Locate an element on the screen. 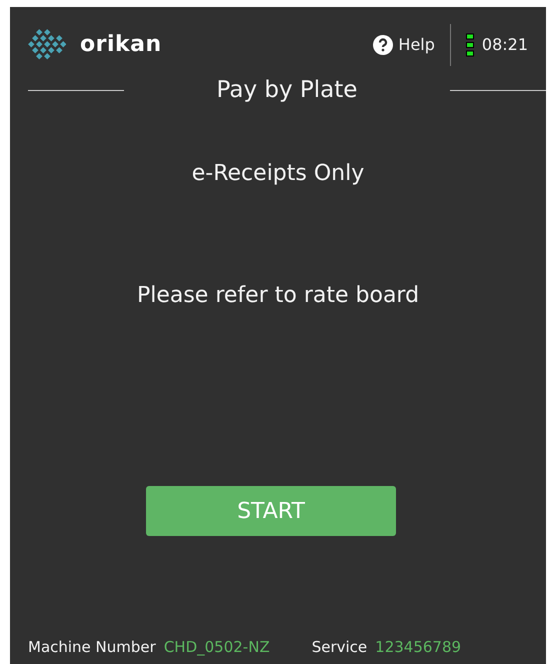 Image resolution: width=549 pixels, height=664 pixels. machine-number-label: Machine Number is located at coordinates (92, 647).